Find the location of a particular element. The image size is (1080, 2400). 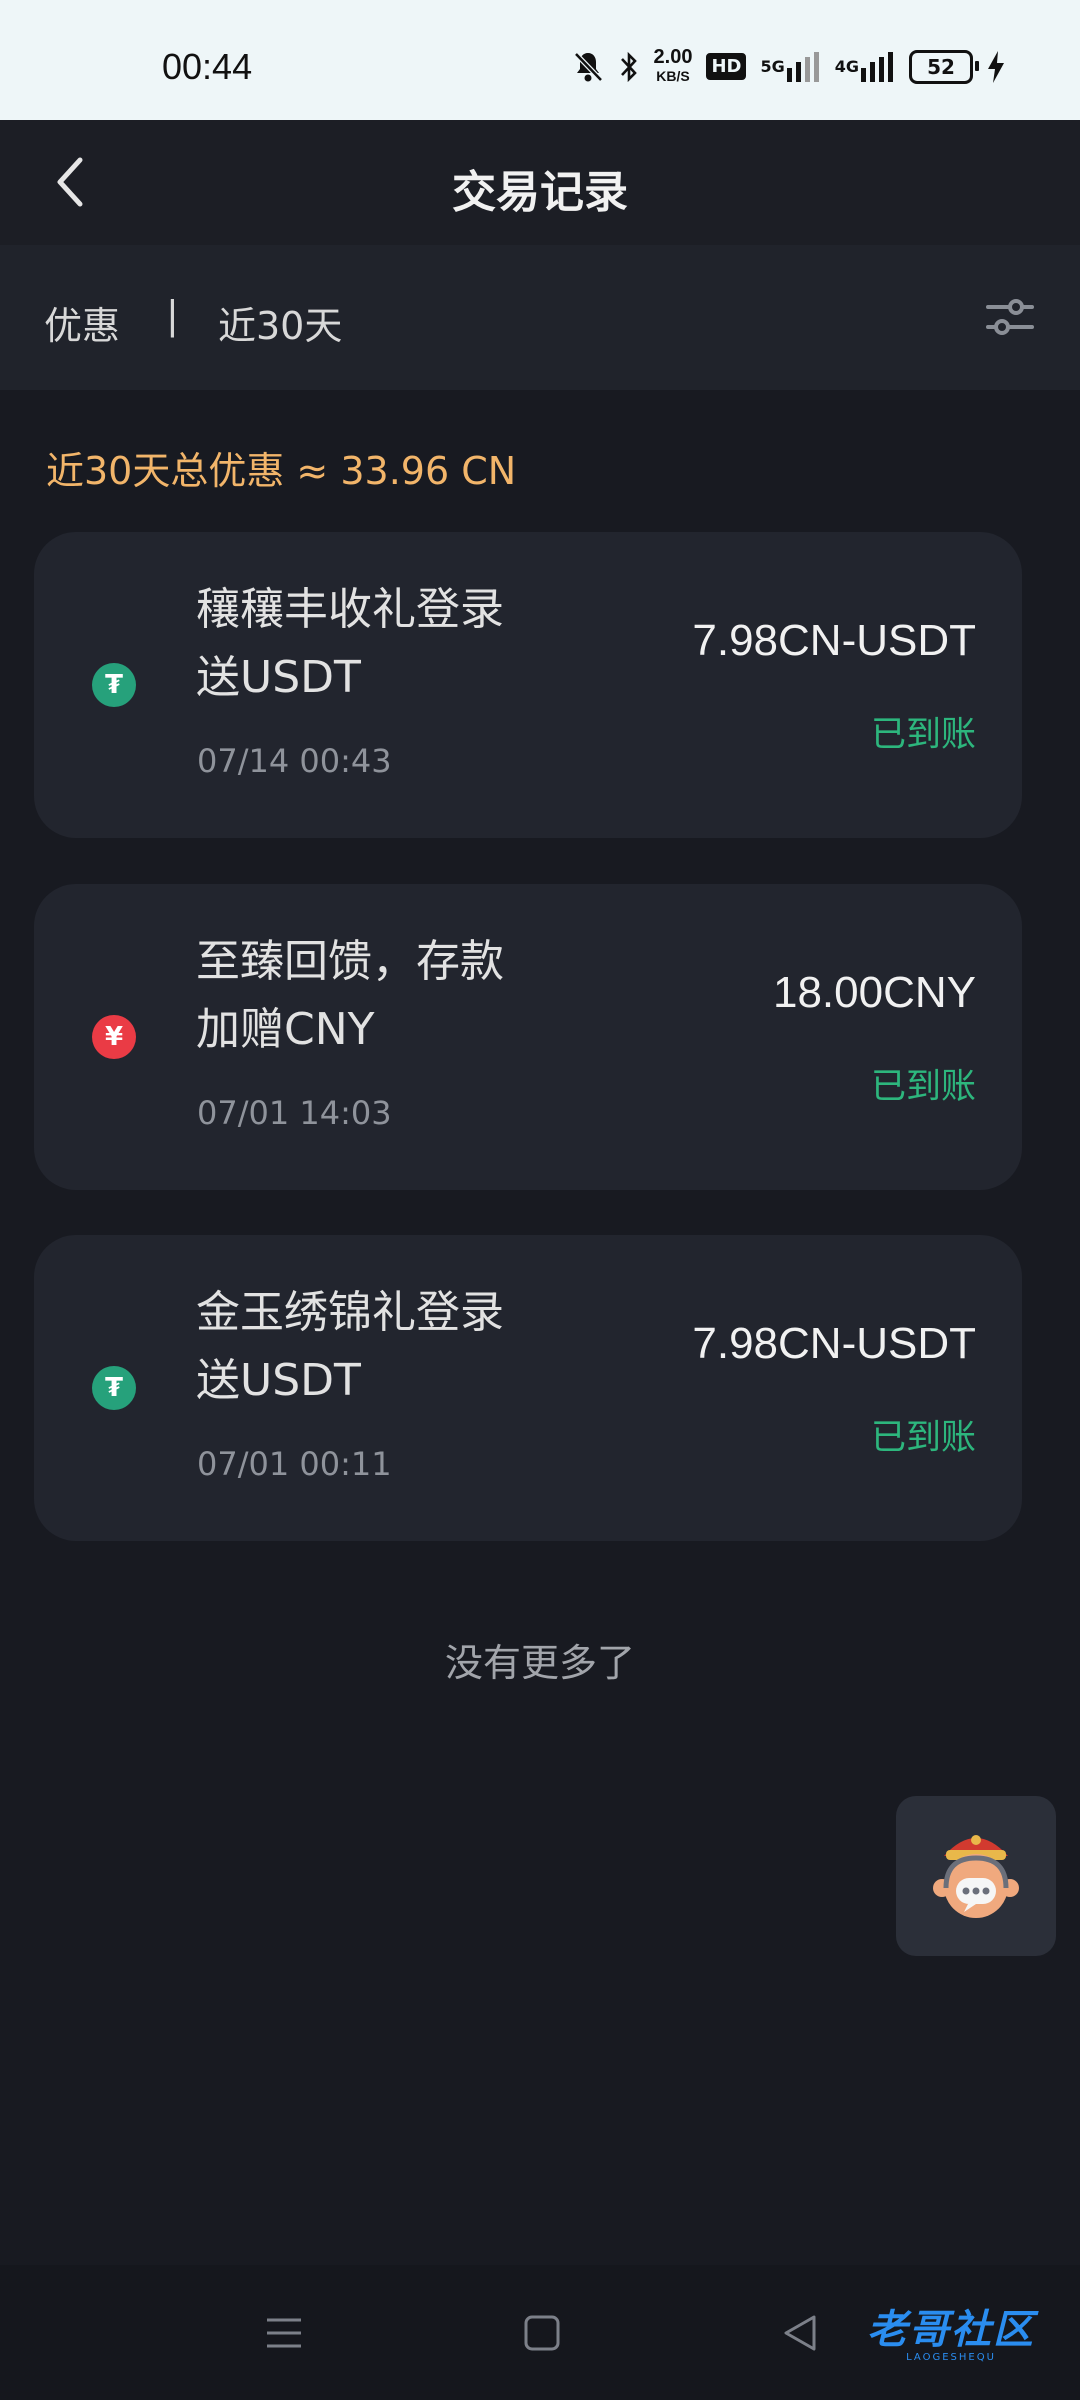

back-triangle-icon is located at coordinates (800, 2333).